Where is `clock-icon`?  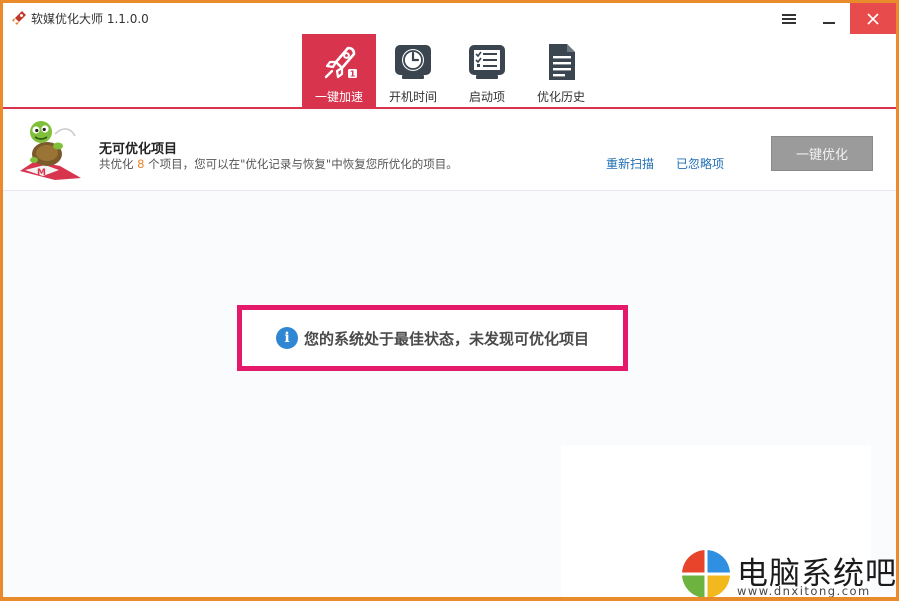 clock-icon is located at coordinates (413, 62).